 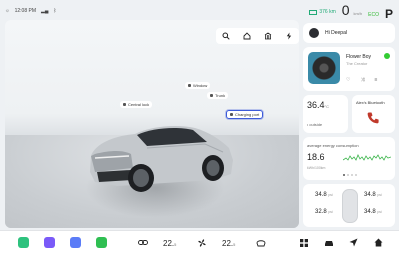 I want to click on clock: 12:08 PM, so click(x=25, y=11).